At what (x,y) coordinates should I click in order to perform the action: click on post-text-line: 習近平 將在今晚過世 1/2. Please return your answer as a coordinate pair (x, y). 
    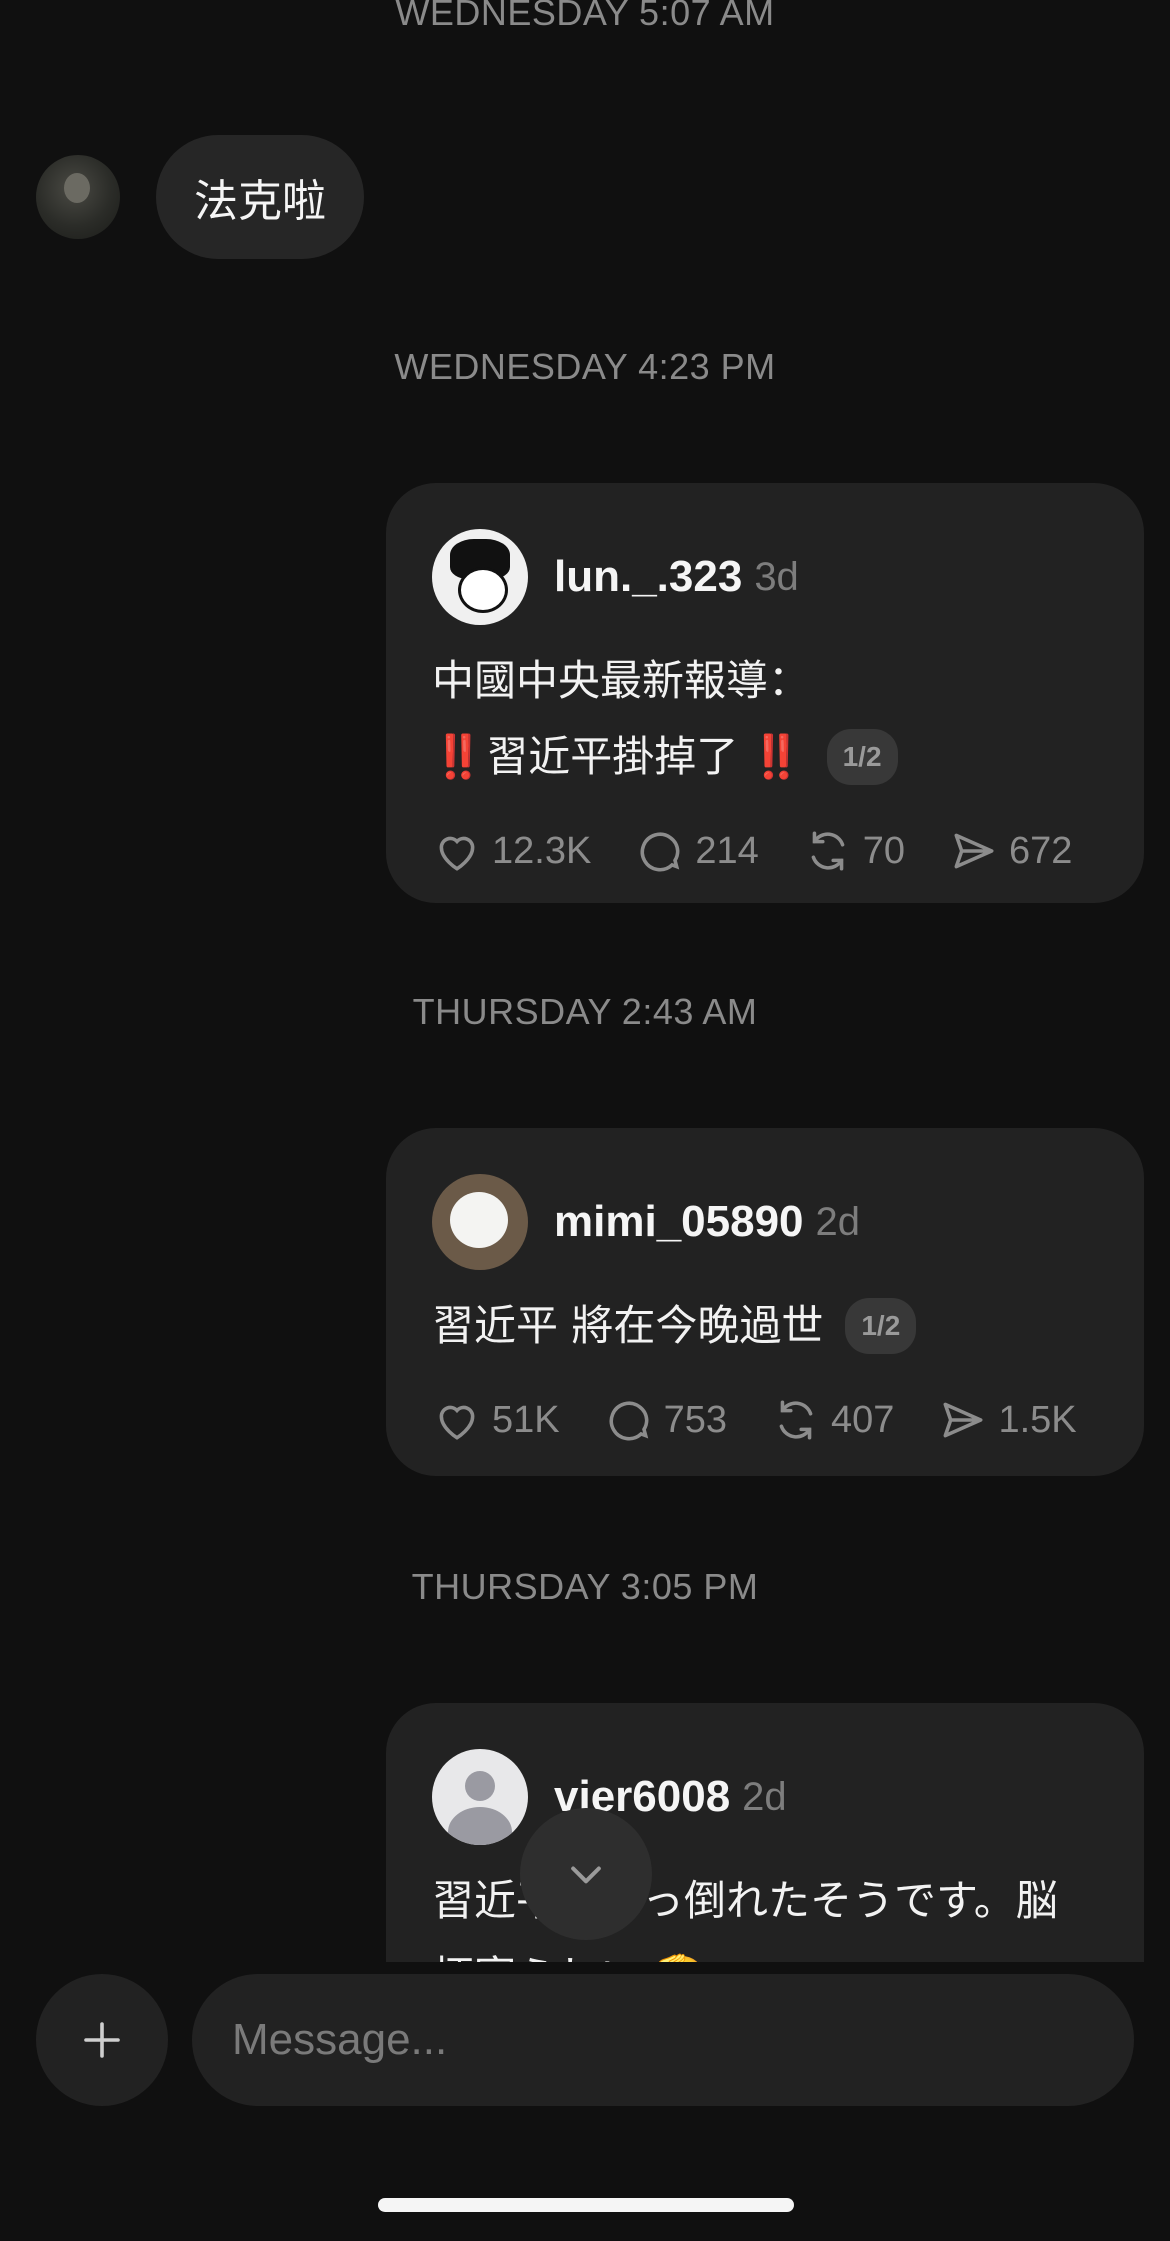
    Looking at the image, I should click on (765, 1326).